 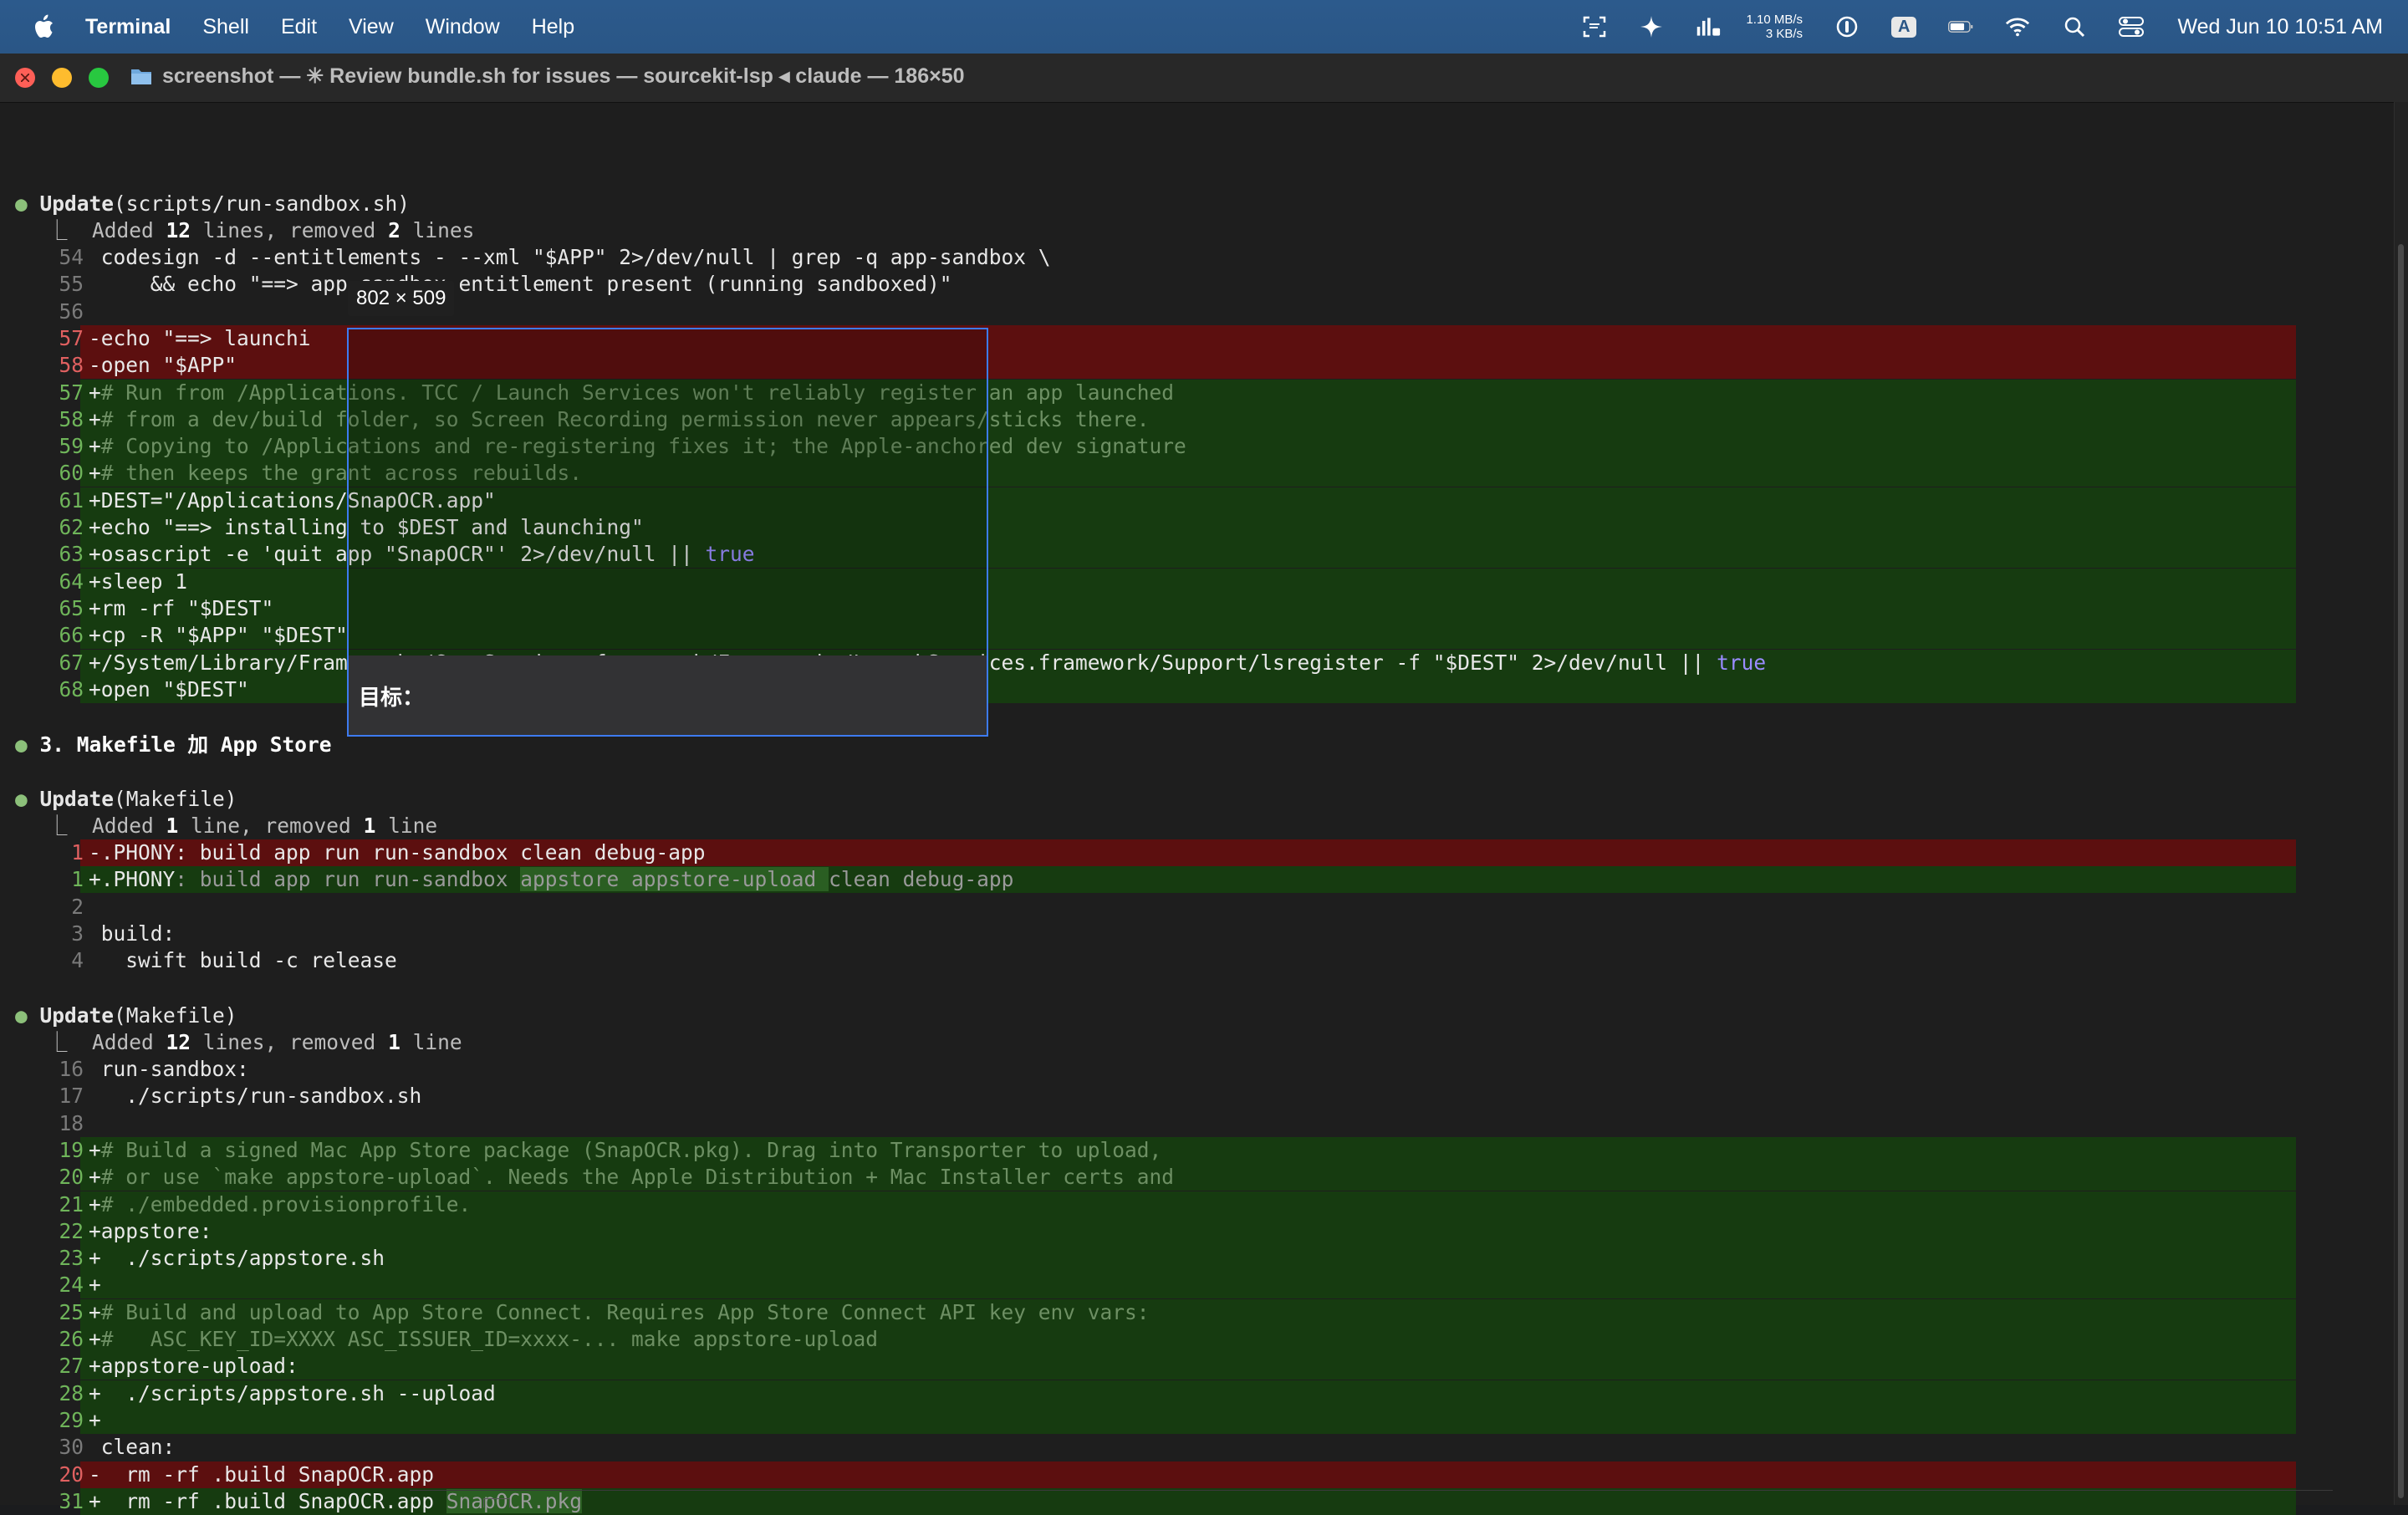 What do you see at coordinates (2132, 26) in the screenshot?
I see `control-center-icon` at bounding box center [2132, 26].